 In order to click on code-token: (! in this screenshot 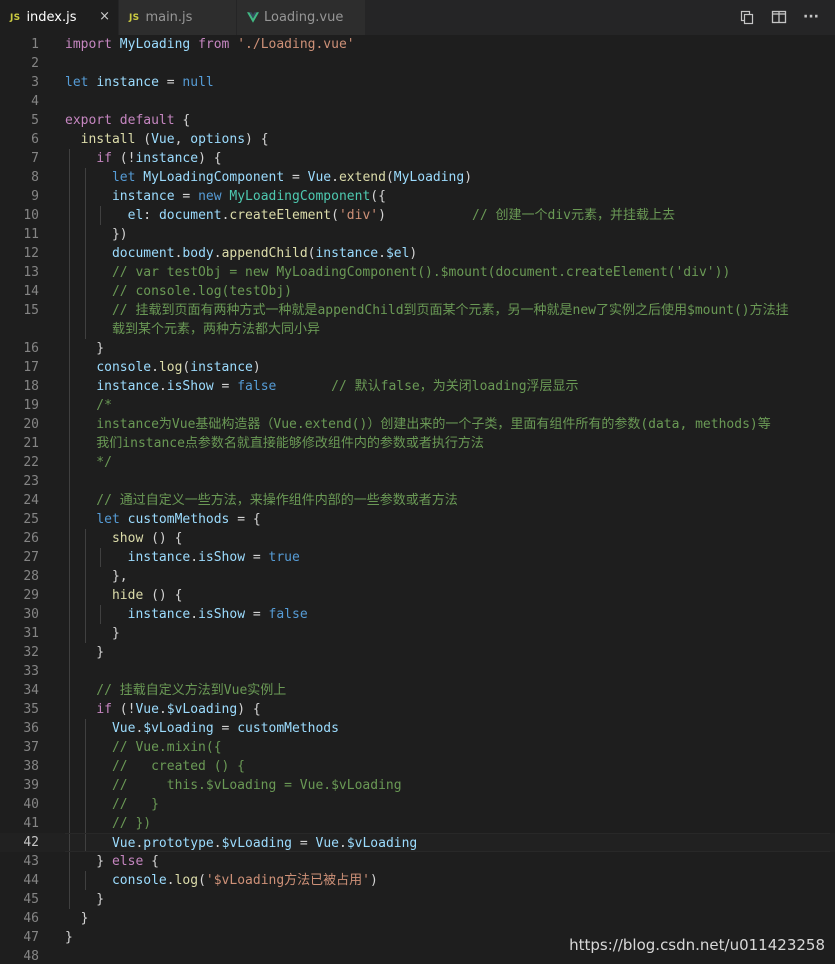, I will do `click(123, 709)`.